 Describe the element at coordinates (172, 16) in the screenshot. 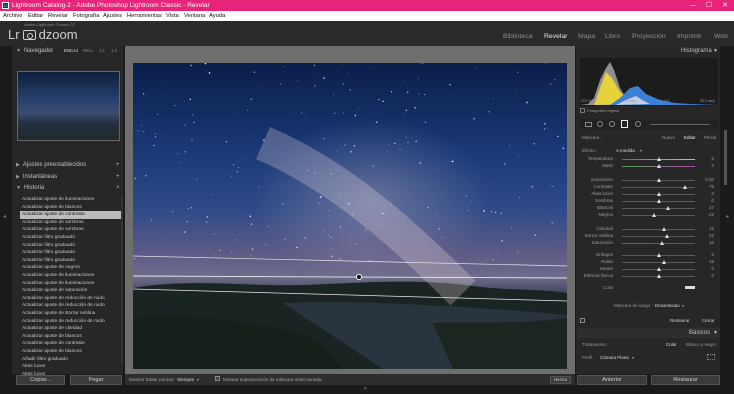

I see `menu-vista: Vista` at that location.